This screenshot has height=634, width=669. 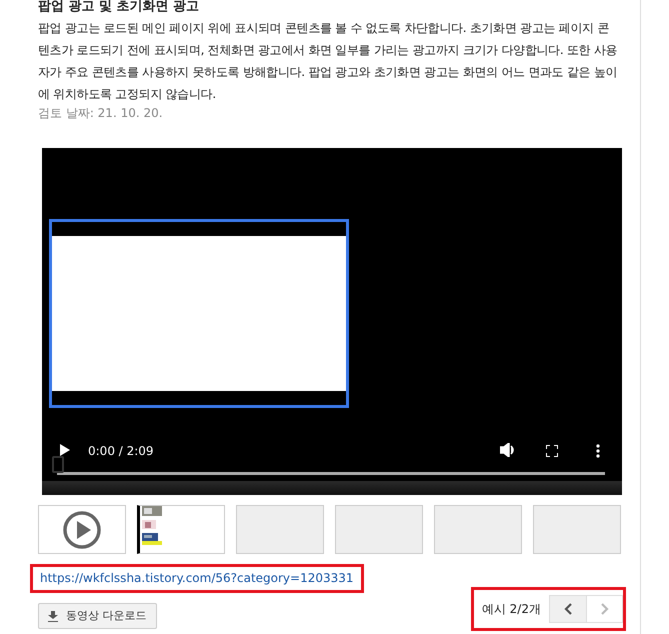 What do you see at coordinates (121, 451) in the screenshot?
I see `time-display: 0:00 / 2:09` at bounding box center [121, 451].